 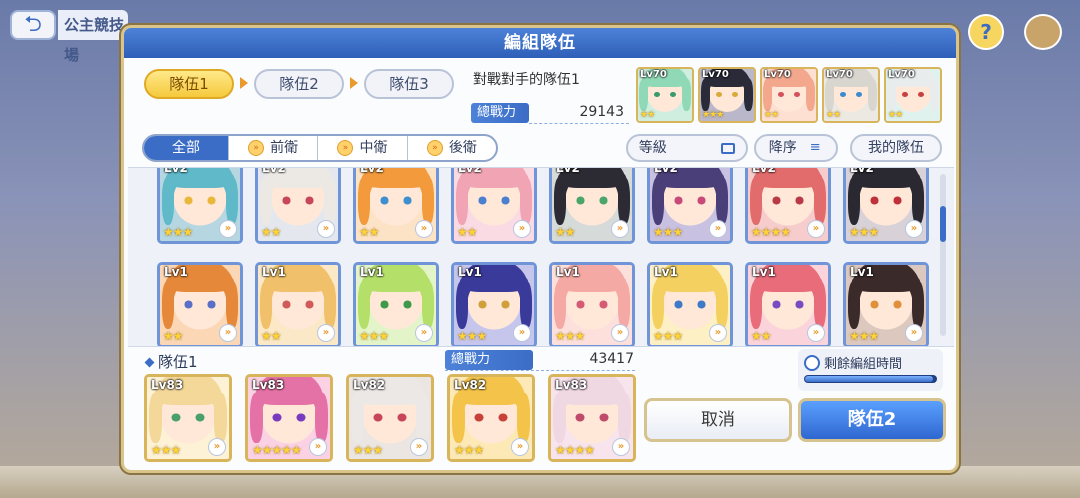 What do you see at coordinates (1043, 32) in the screenshot?
I see `menu-icon` at bounding box center [1043, 32].